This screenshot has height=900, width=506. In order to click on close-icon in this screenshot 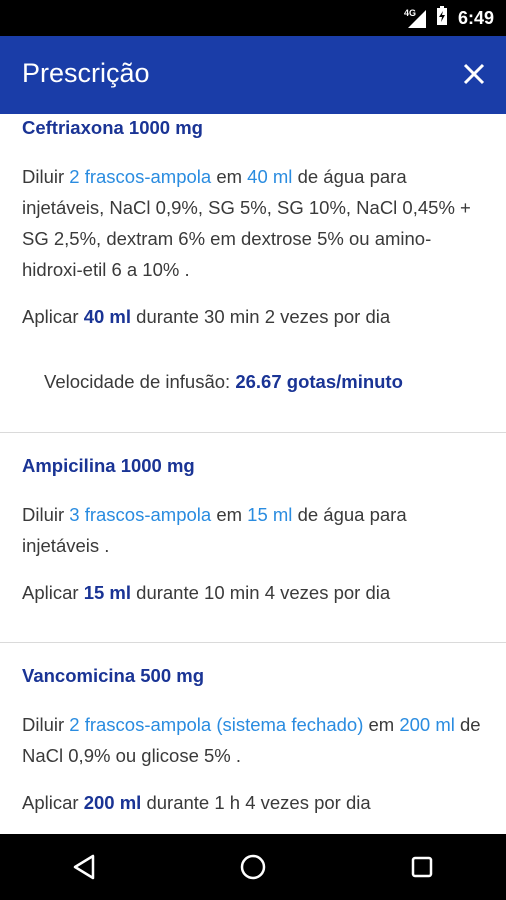, I will do `click(474, 74)`.